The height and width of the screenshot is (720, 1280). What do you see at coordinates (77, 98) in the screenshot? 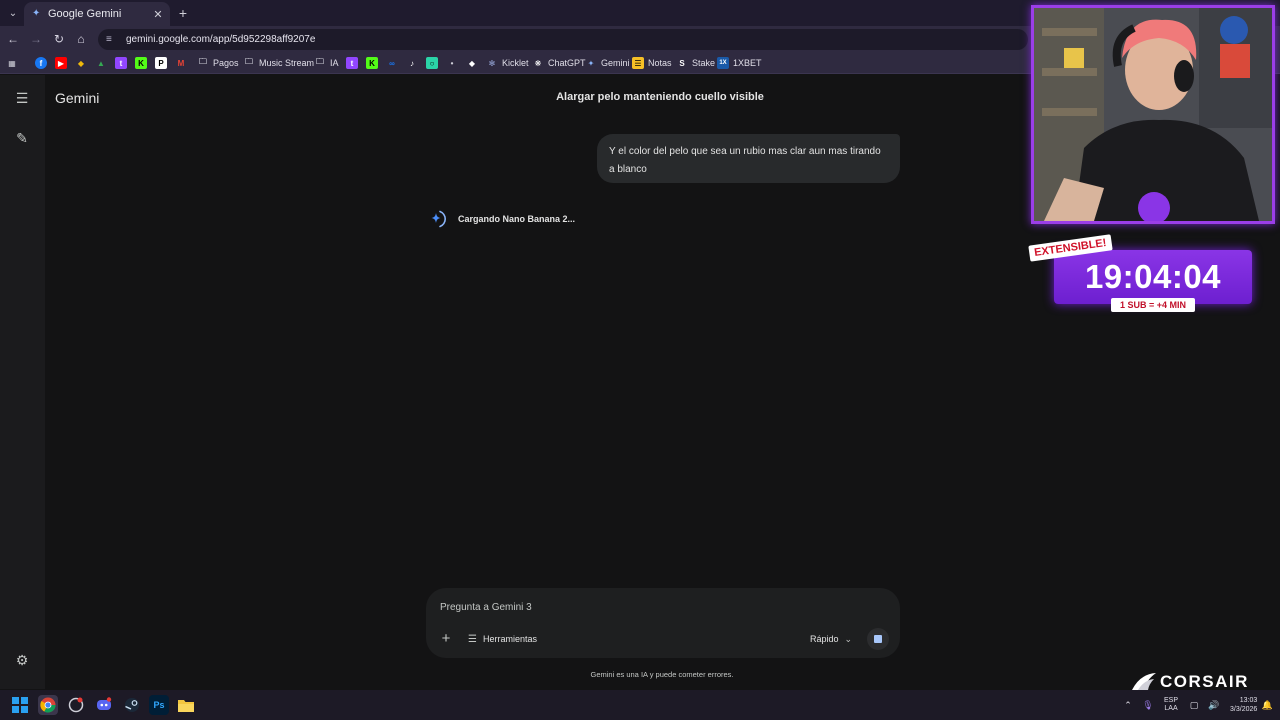
I see `gemini-brand-title: Gemini` at bounding box center [77, 98].